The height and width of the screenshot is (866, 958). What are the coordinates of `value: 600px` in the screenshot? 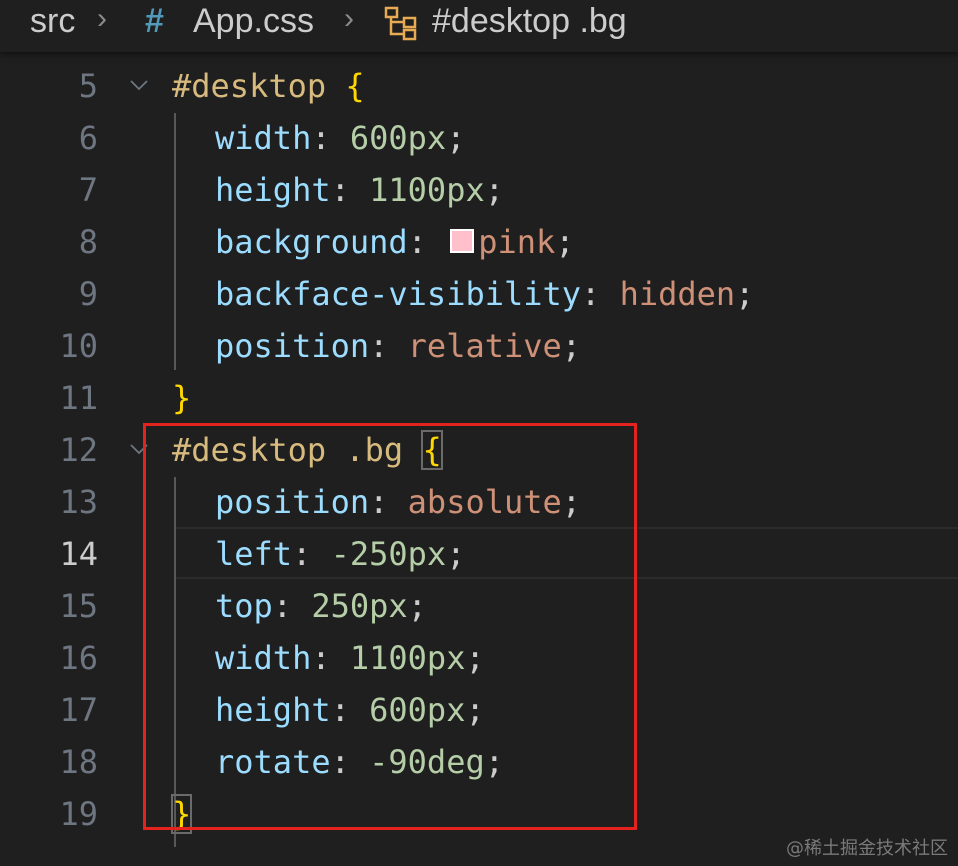 It's located at (398, 138).